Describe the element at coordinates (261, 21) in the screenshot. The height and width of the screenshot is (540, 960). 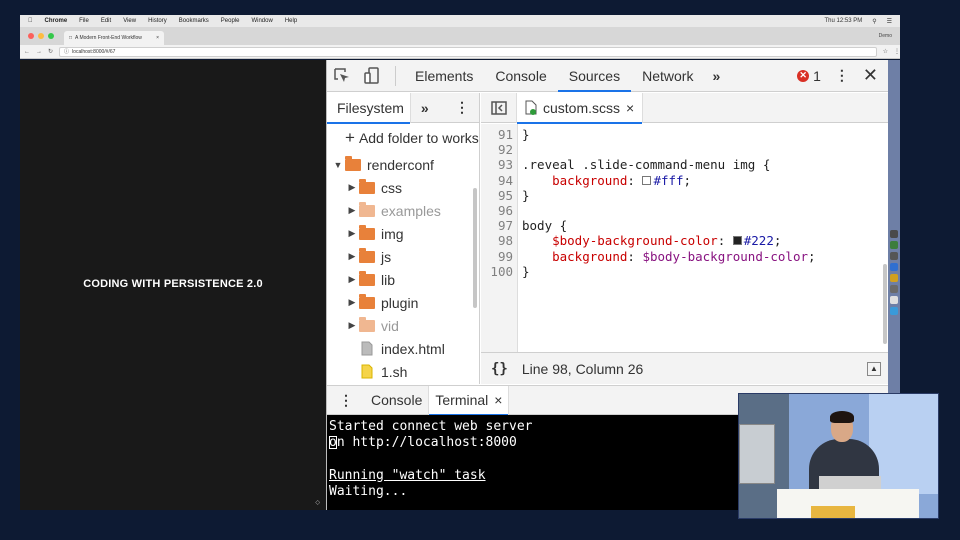
I see `menu-item-window: Window` at that location.